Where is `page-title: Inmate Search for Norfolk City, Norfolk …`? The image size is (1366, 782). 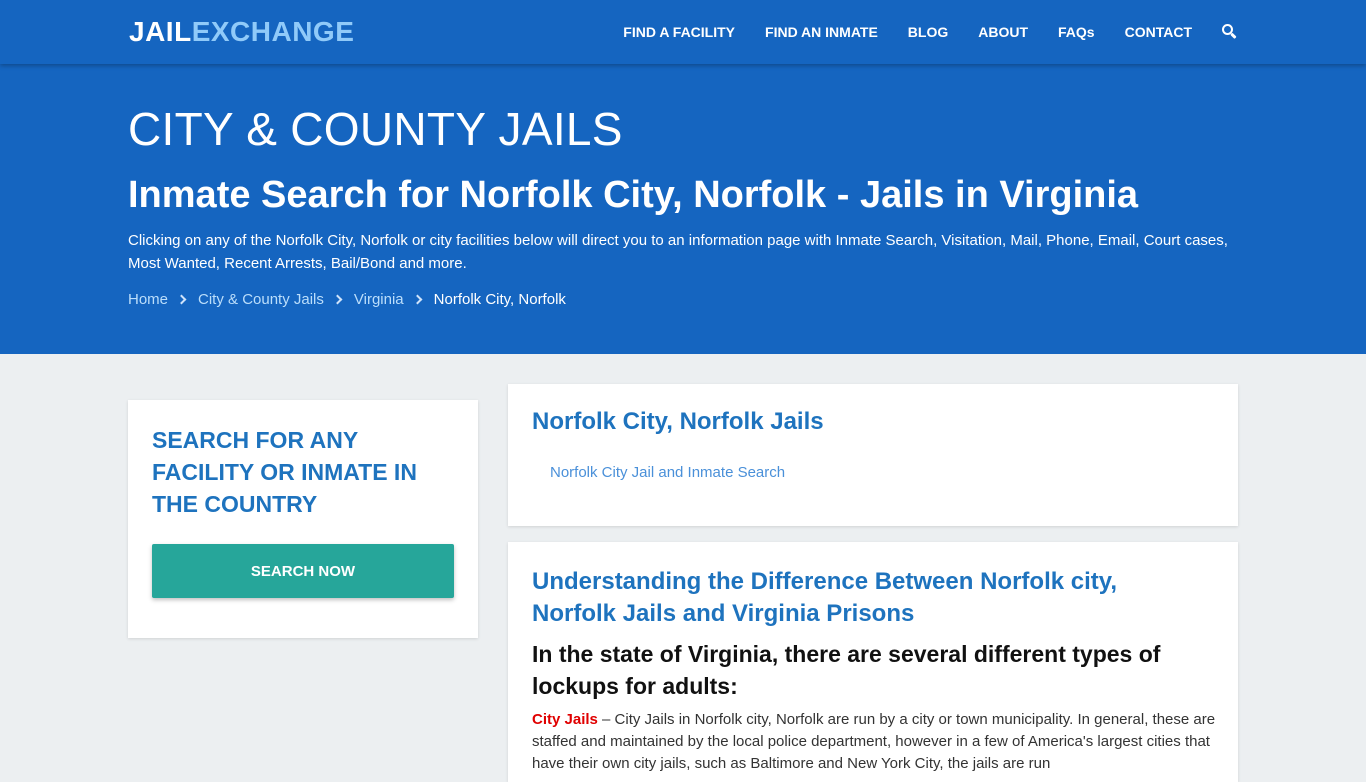 page-title: Inmate Search for Norfolk City, Norfolk … is located at coordinates (633, 195).